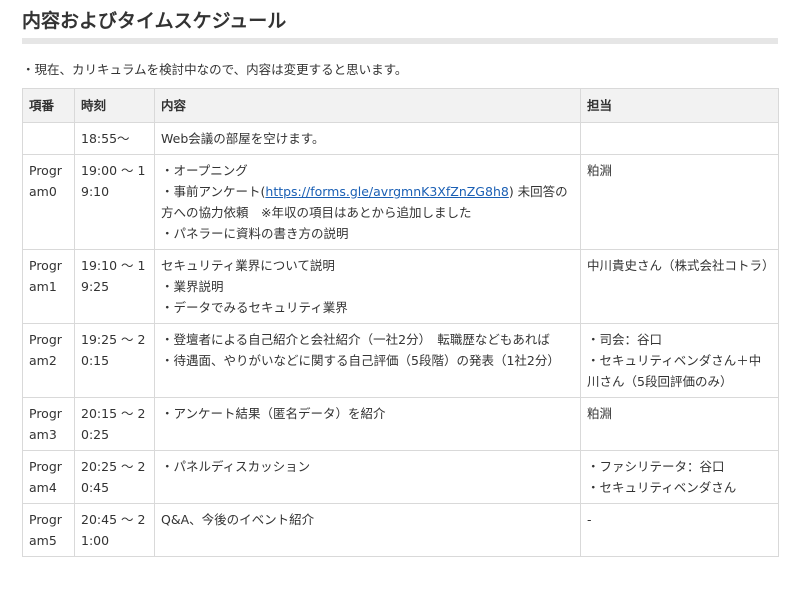  Describe the element at coordinates (243, 138) in the screenshot. I see `content-line: Web会議の部屋を空けます。` at that location.